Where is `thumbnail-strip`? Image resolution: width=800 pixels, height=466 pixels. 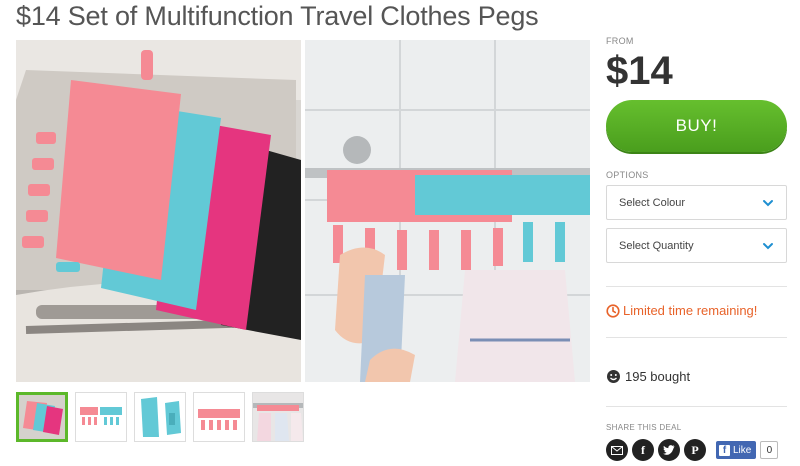 thumbnail-strip is located at coordinates (160, 417).